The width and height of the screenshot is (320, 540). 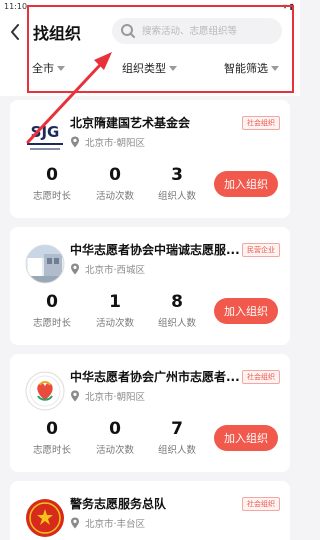 I want to click on battery-icon: ▾ ▮, so click(x=288, y=6).